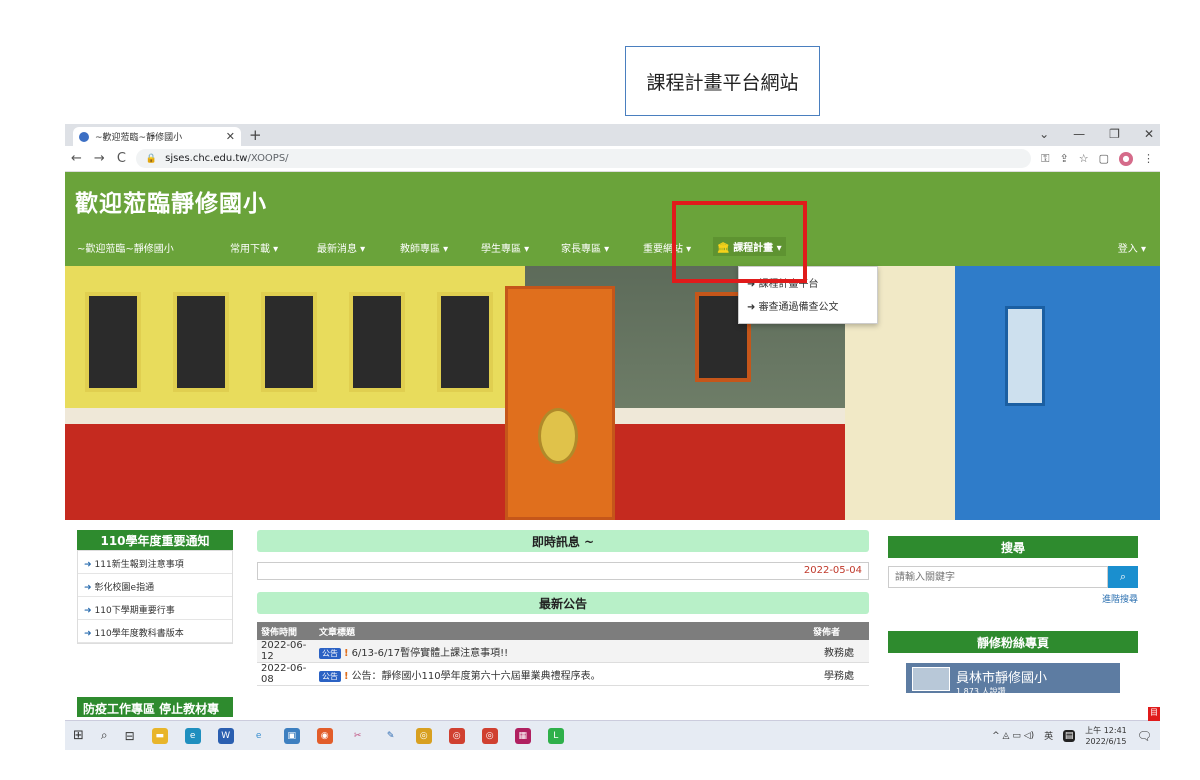  Describe the element at coordinates (563, 571) in the screenshot. I see `ticker-box: 2022-05-04` at that location.